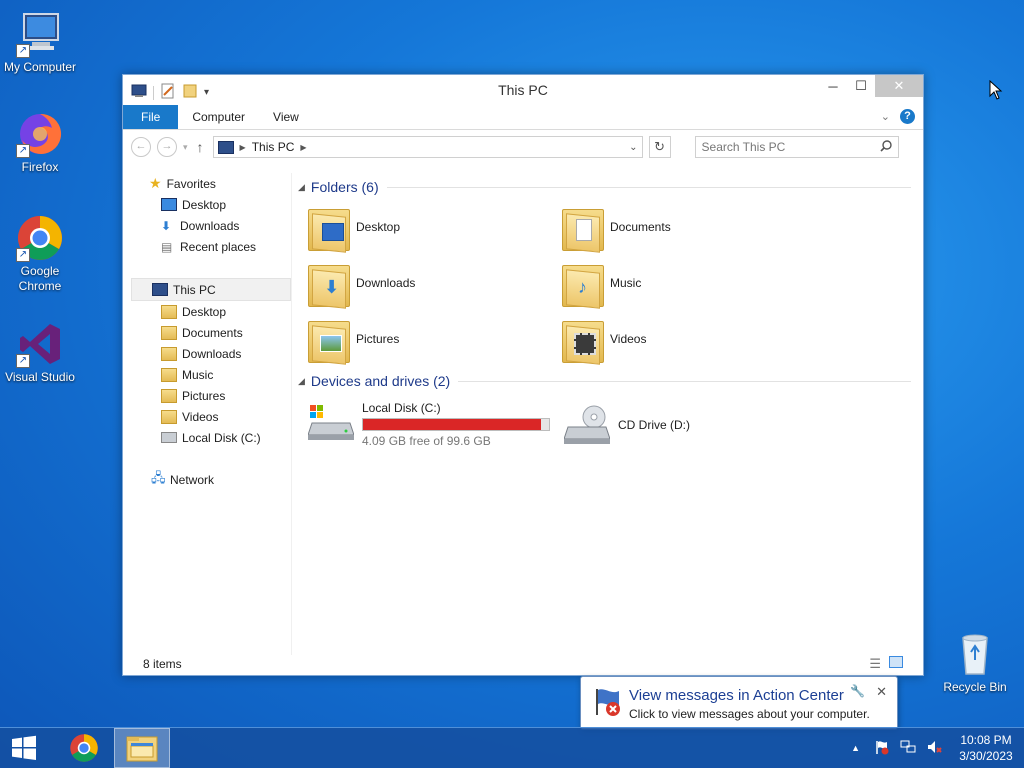  I want to click on tab-file: File, so click(151, 117).